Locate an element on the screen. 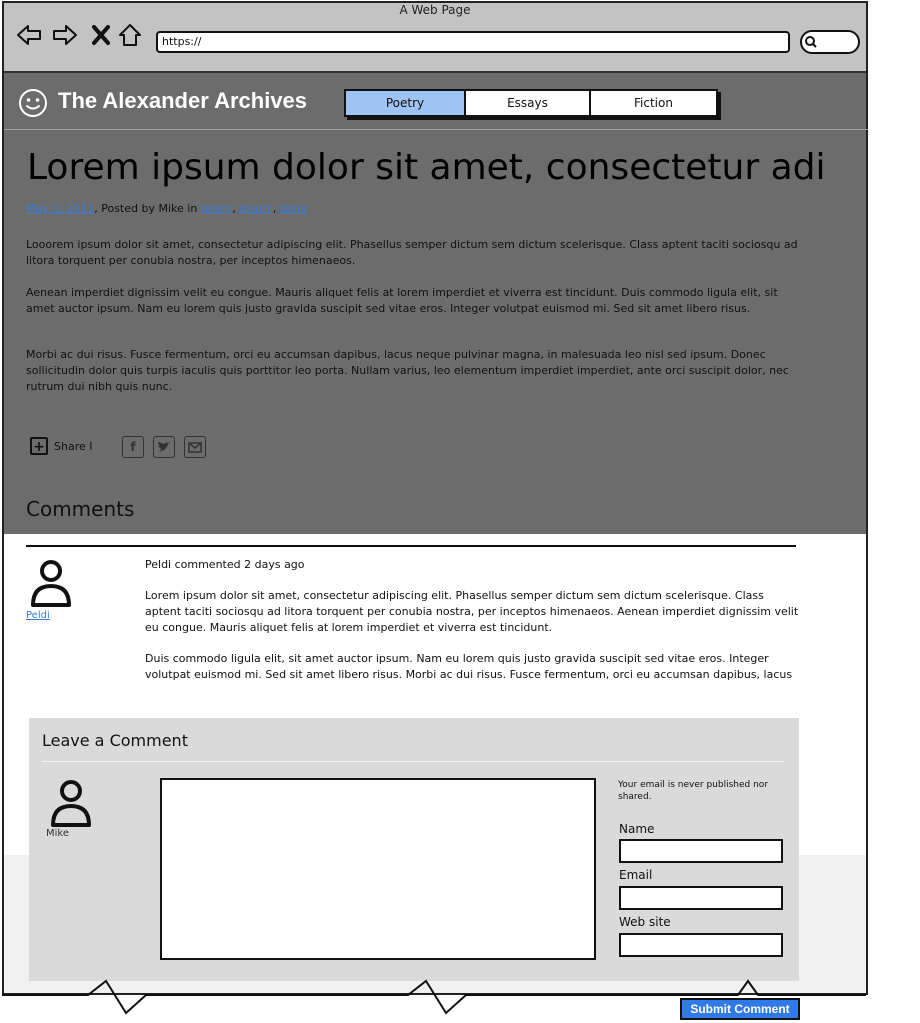  share-button: + Share I is located at coordinates (61, 446).